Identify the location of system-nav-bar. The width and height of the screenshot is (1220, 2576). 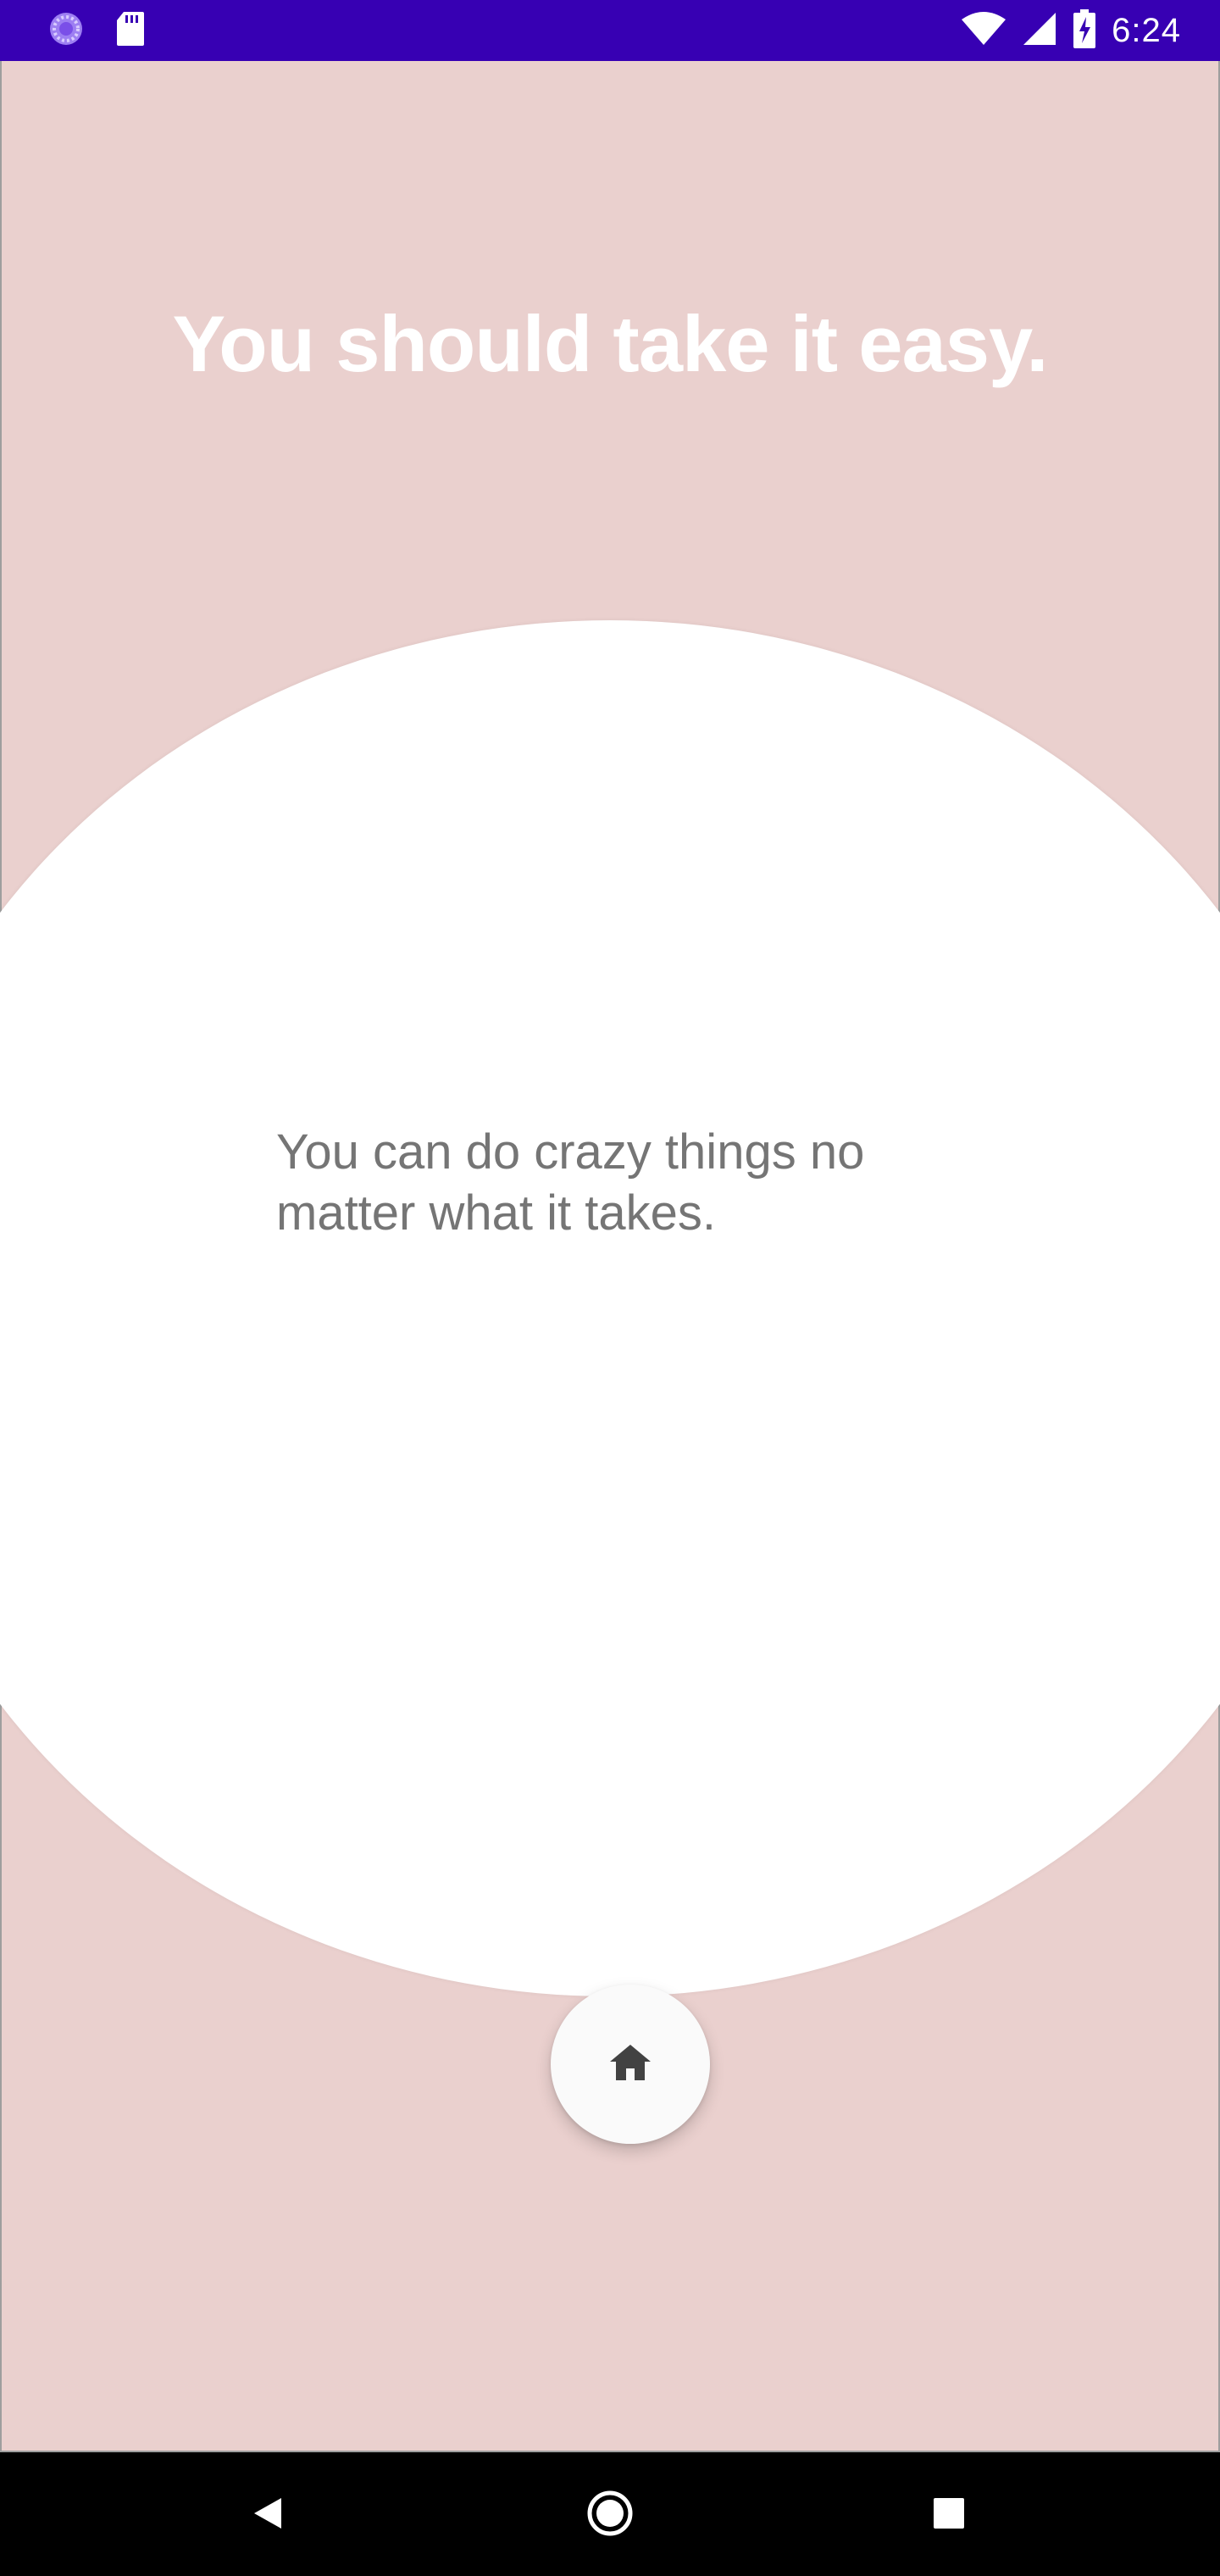
(610, 2514).